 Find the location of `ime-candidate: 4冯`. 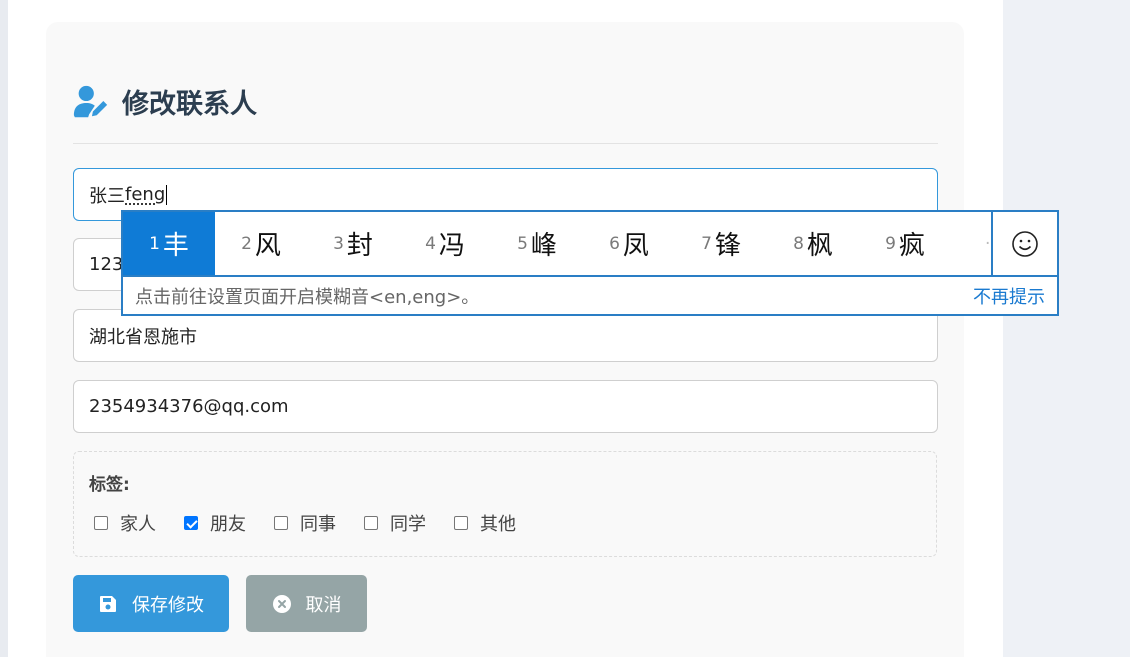

ime-candidate: 4冯 is located at coordinates (445, 243).